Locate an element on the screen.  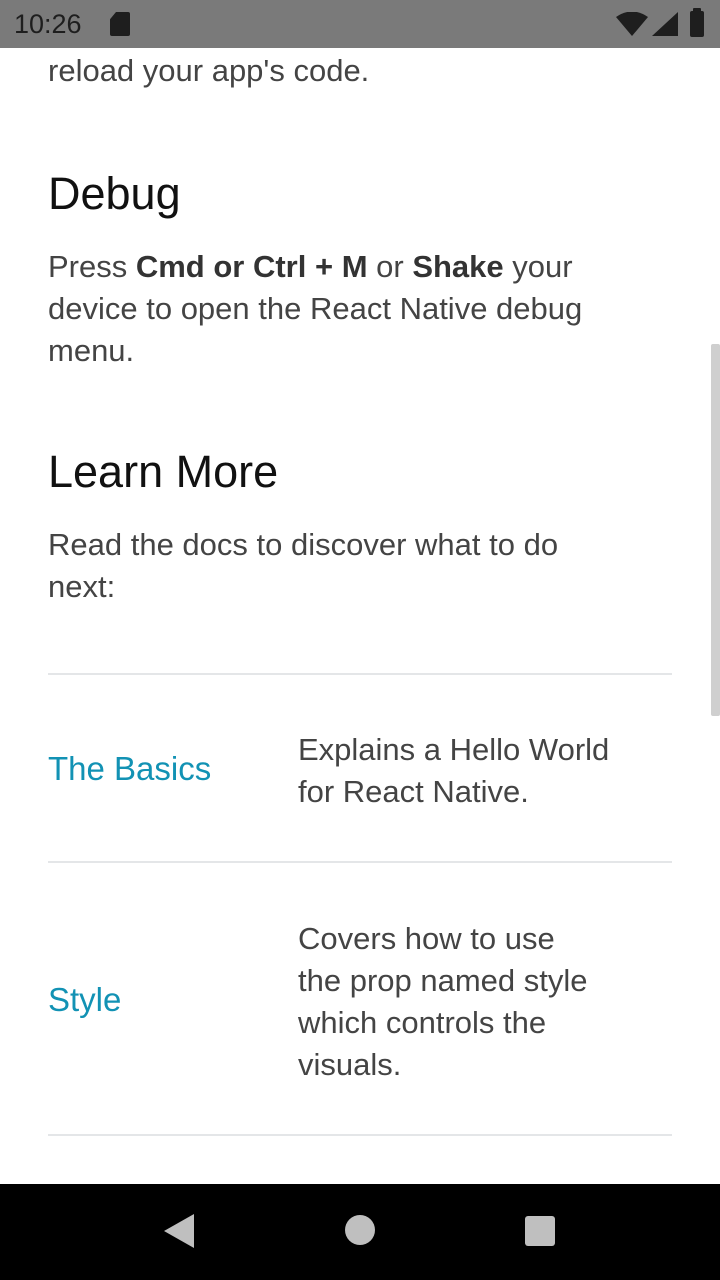
wifi-icon is located at coordinates (632, 24).